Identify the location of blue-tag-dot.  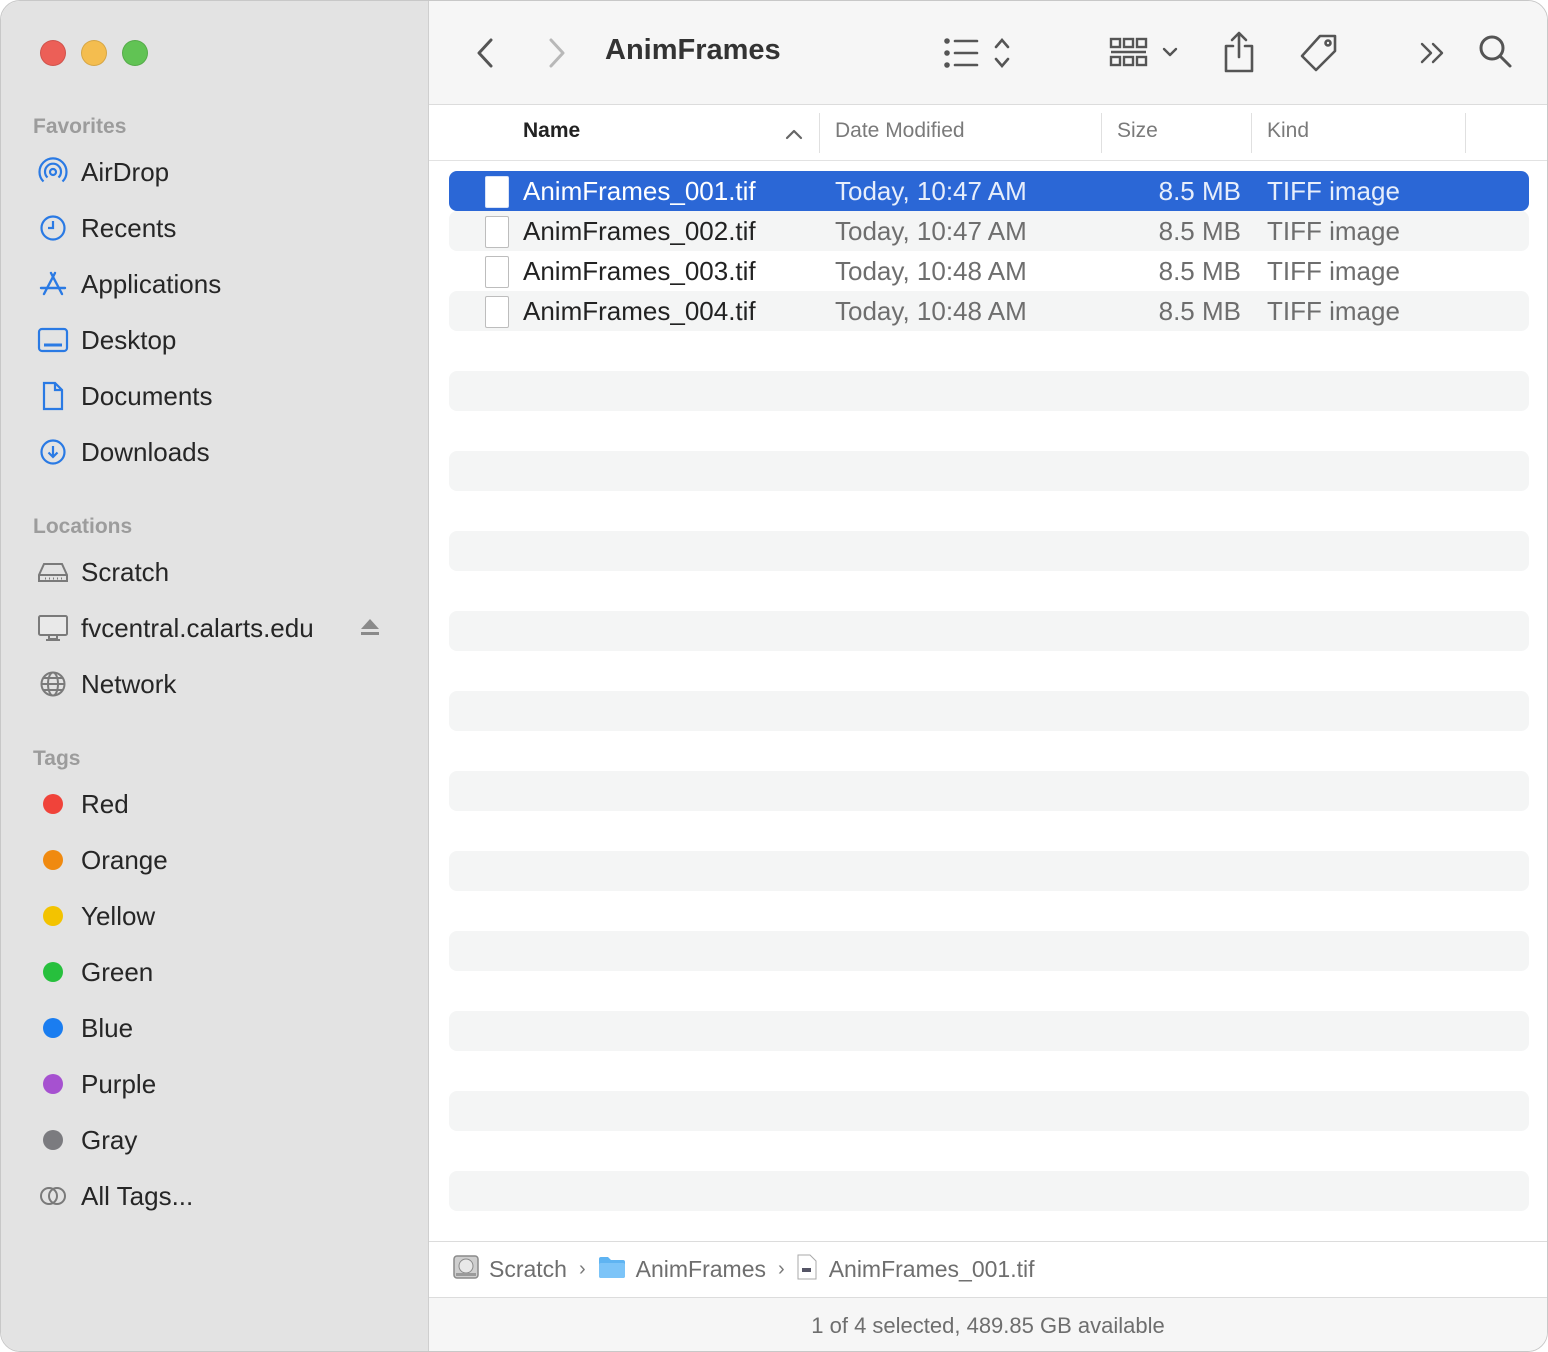
(53, 1028).